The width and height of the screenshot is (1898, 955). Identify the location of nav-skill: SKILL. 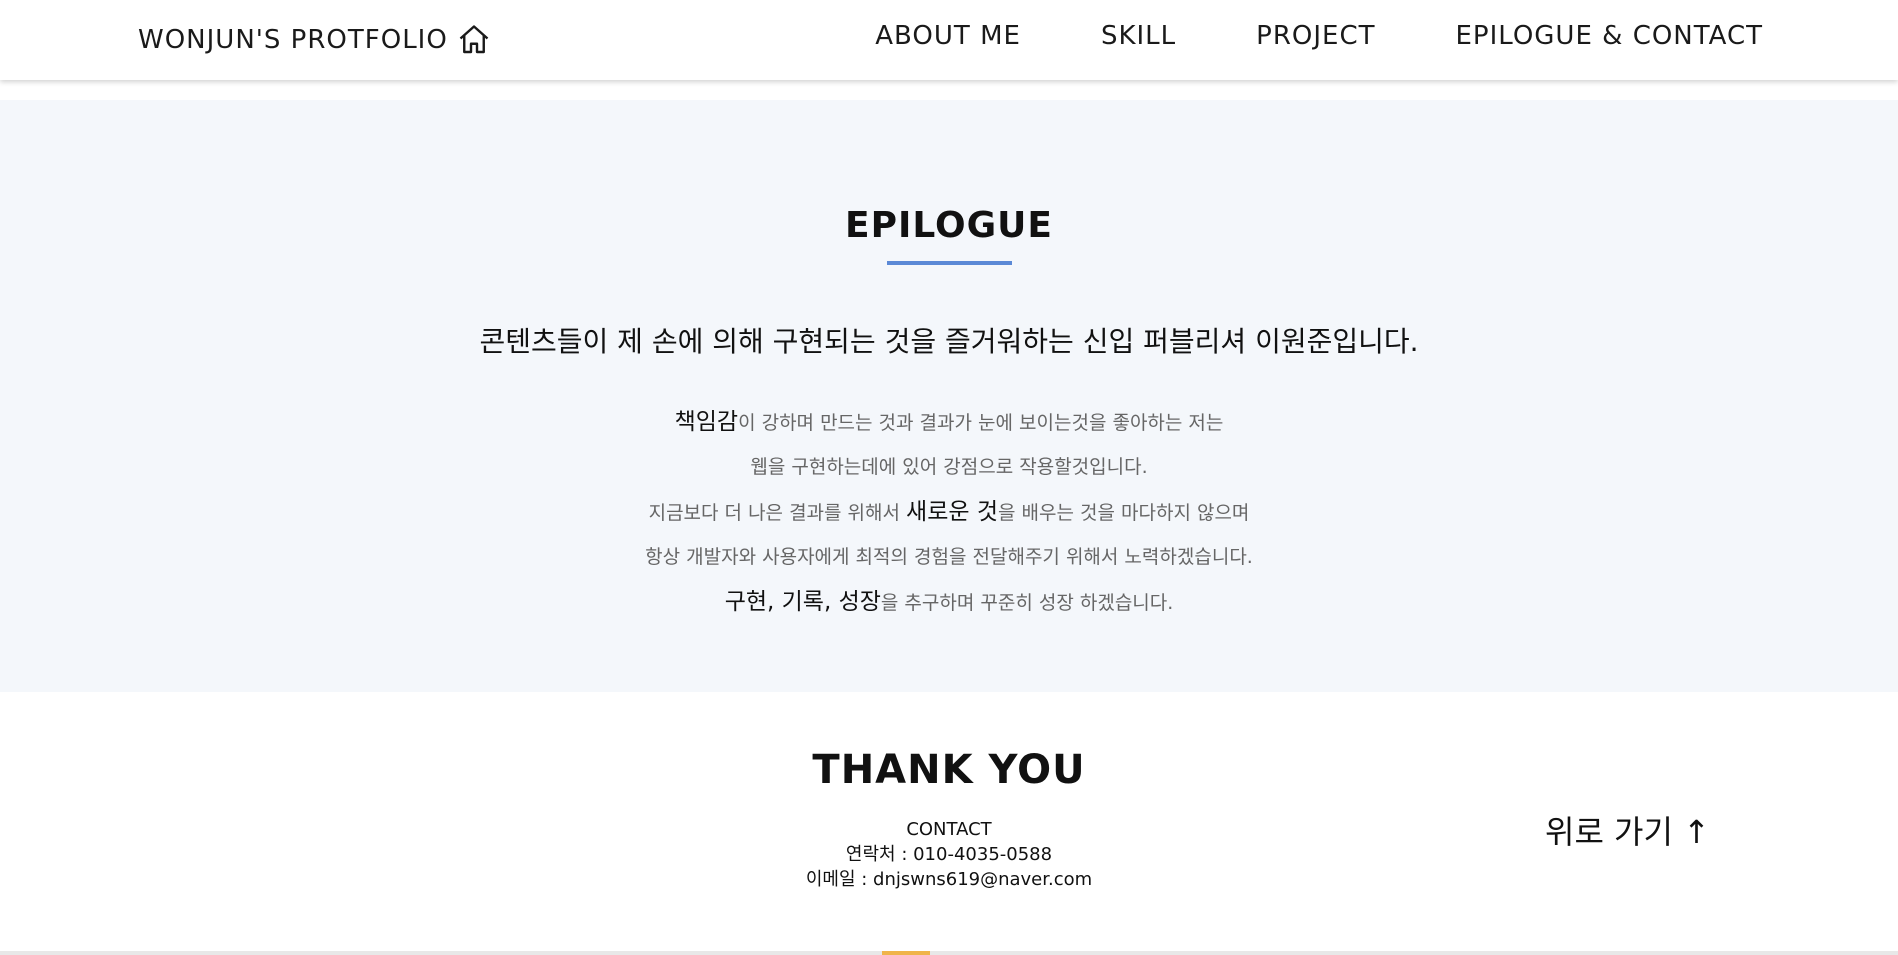
(1138, 36).